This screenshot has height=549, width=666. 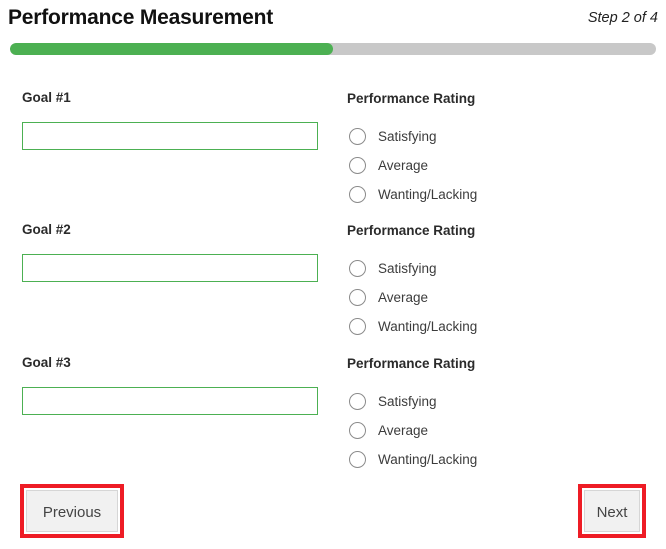 I want to click on next-button: Next, so click(x=612, y=511).